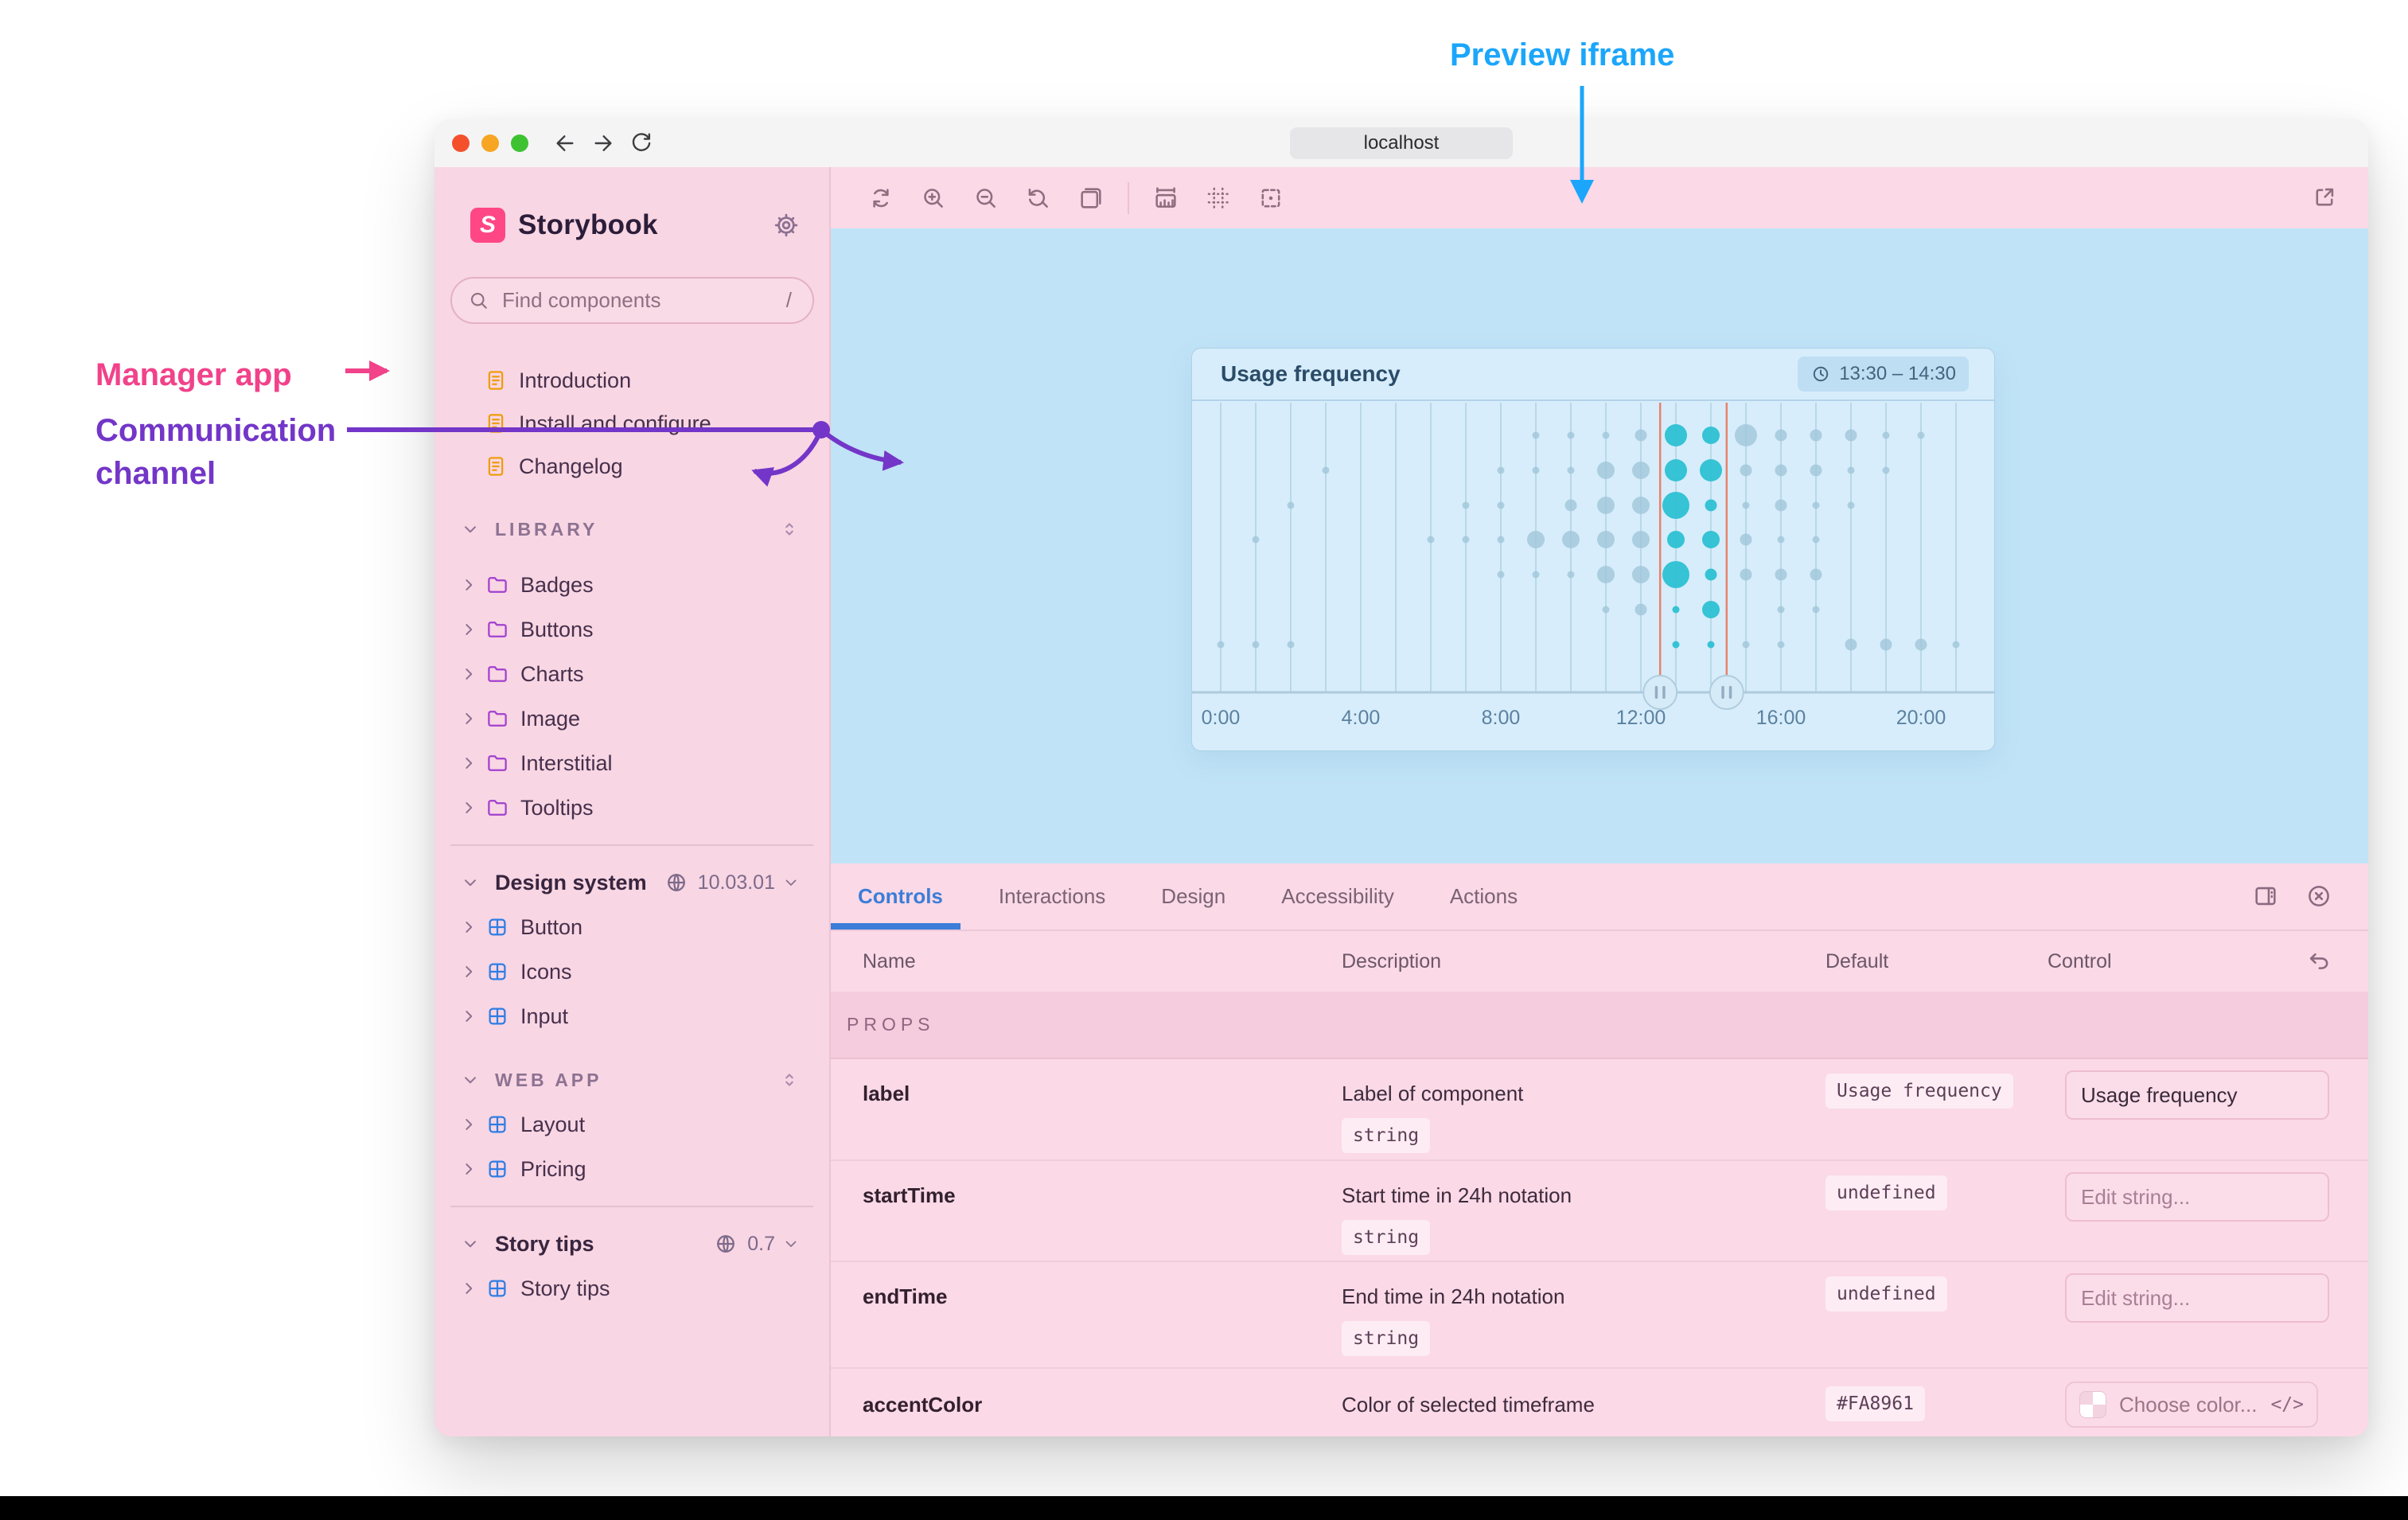  What do you see at coordinates (1052, 896) in the screenshot?
I see `tab-interactions: Interactions` at bounding box center [1052, 896].